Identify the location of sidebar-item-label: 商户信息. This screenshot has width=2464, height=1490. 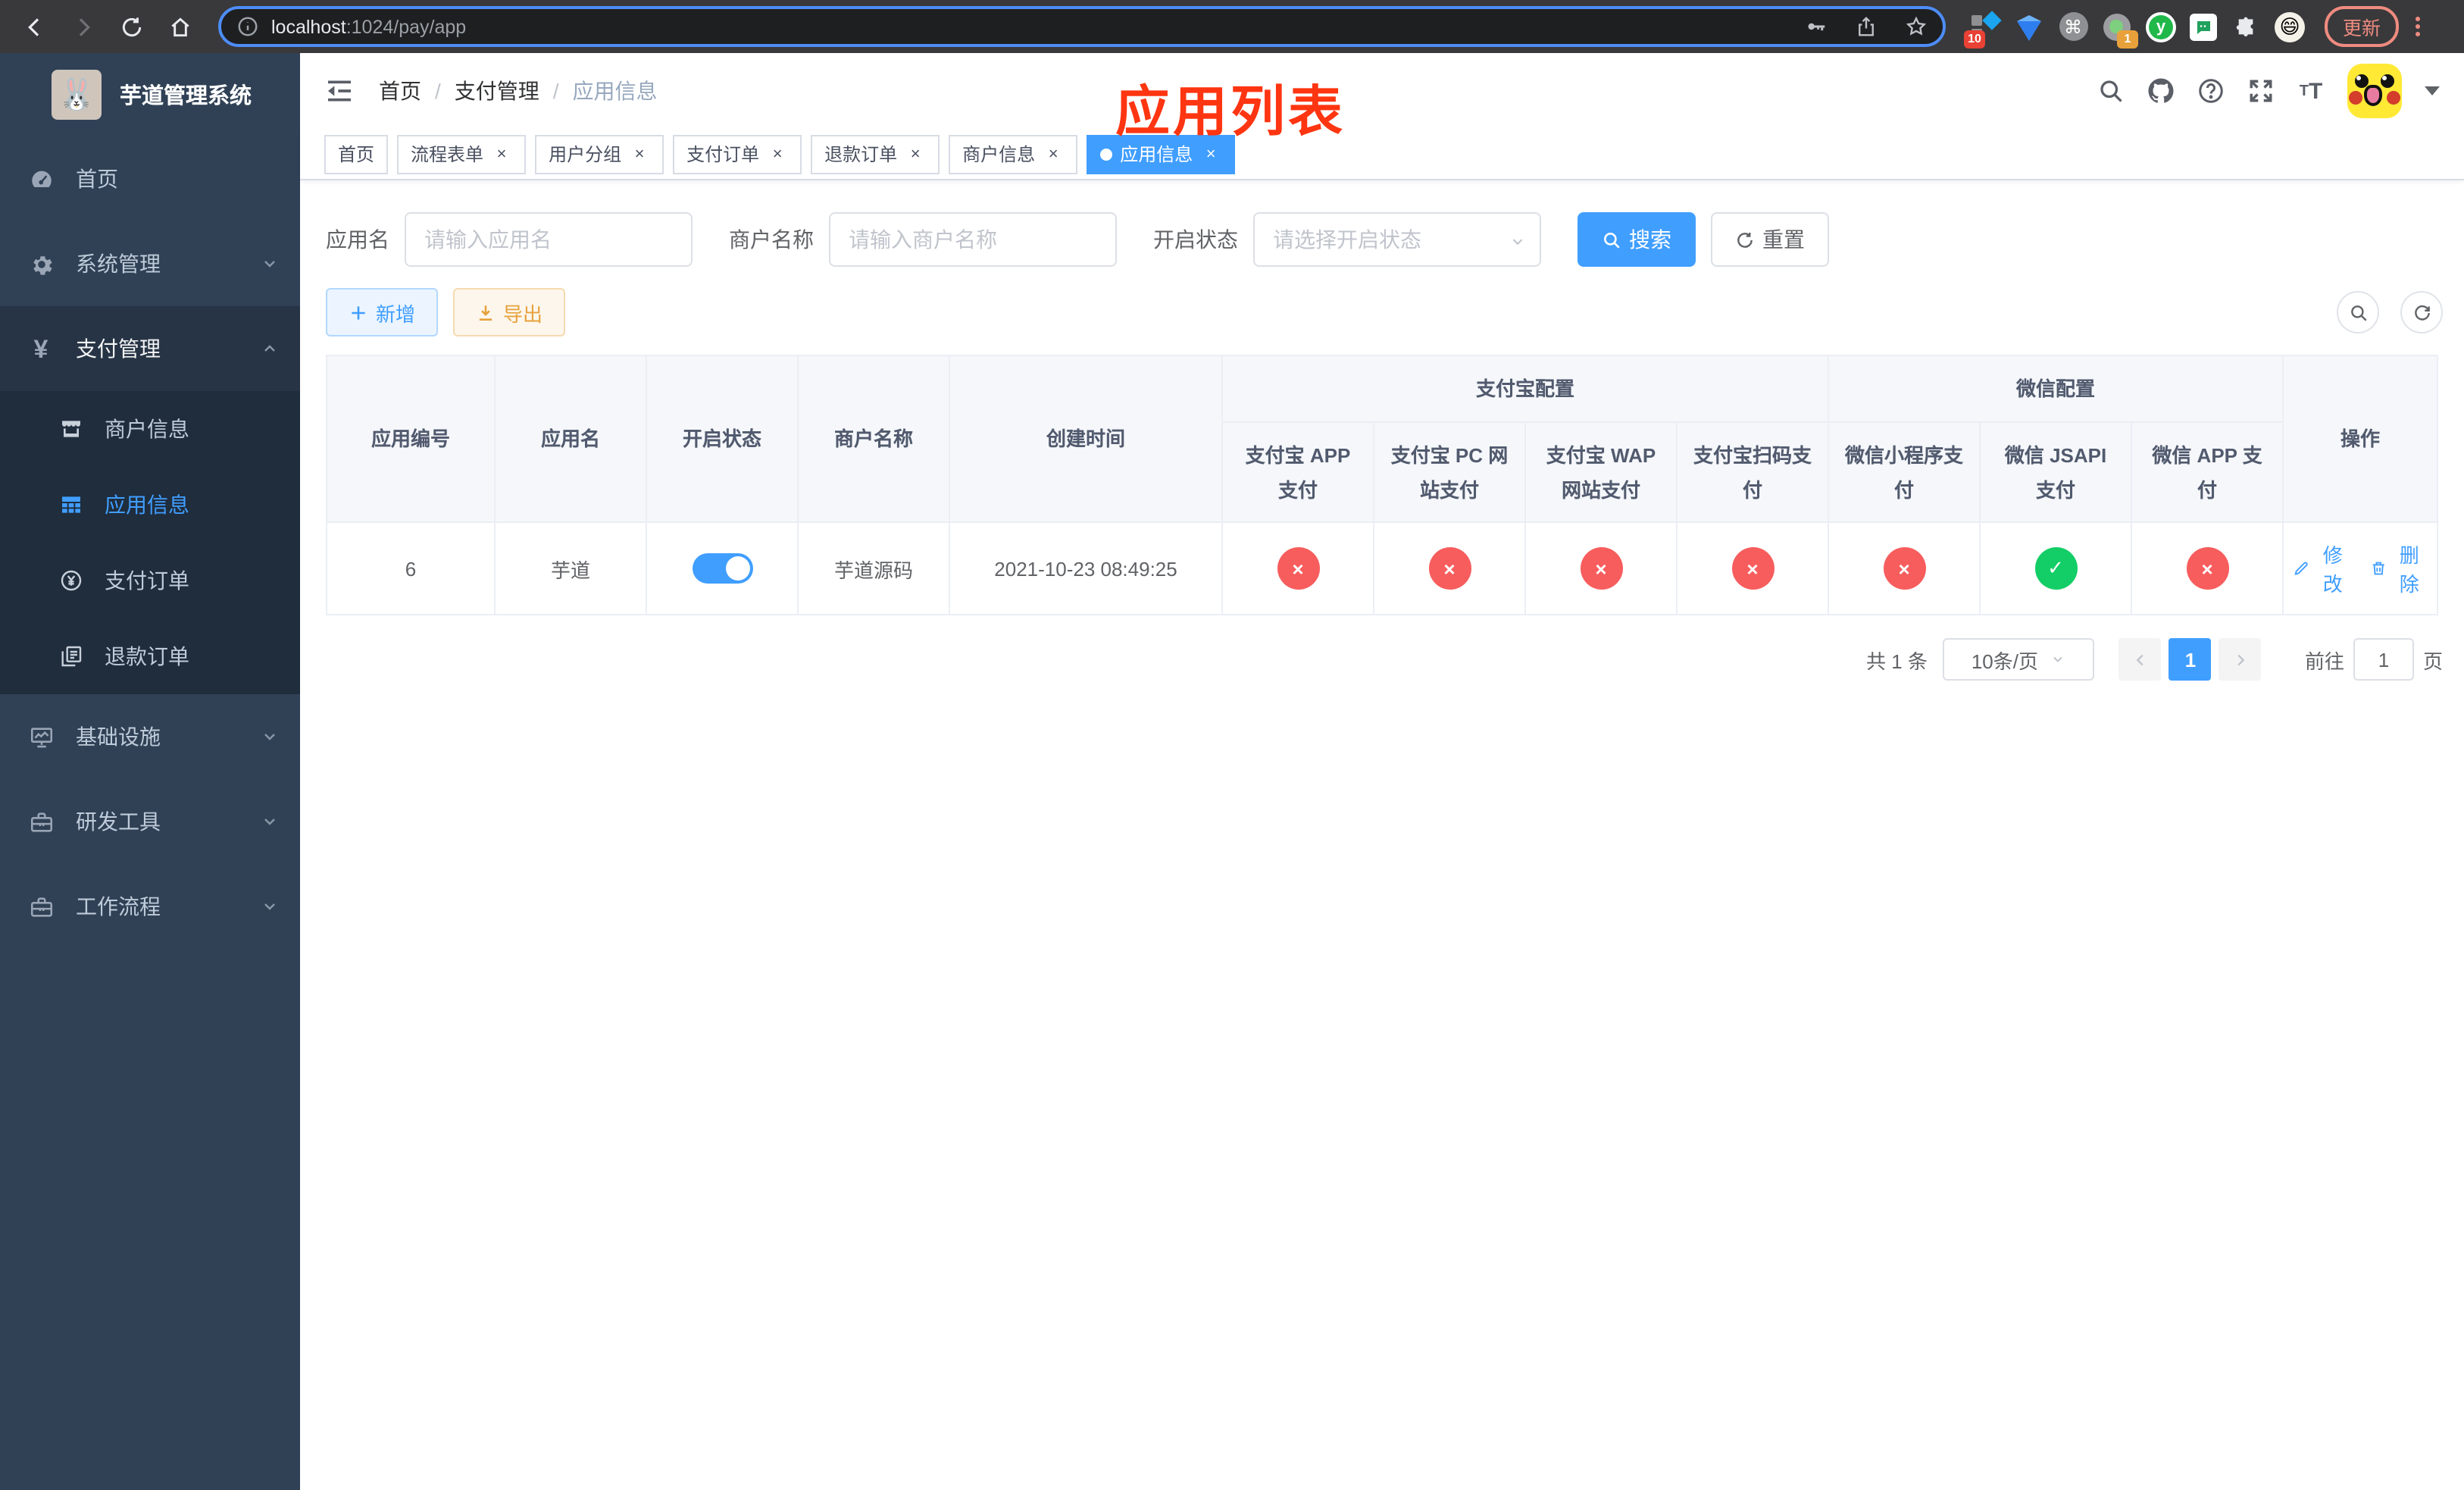
(147, 429).